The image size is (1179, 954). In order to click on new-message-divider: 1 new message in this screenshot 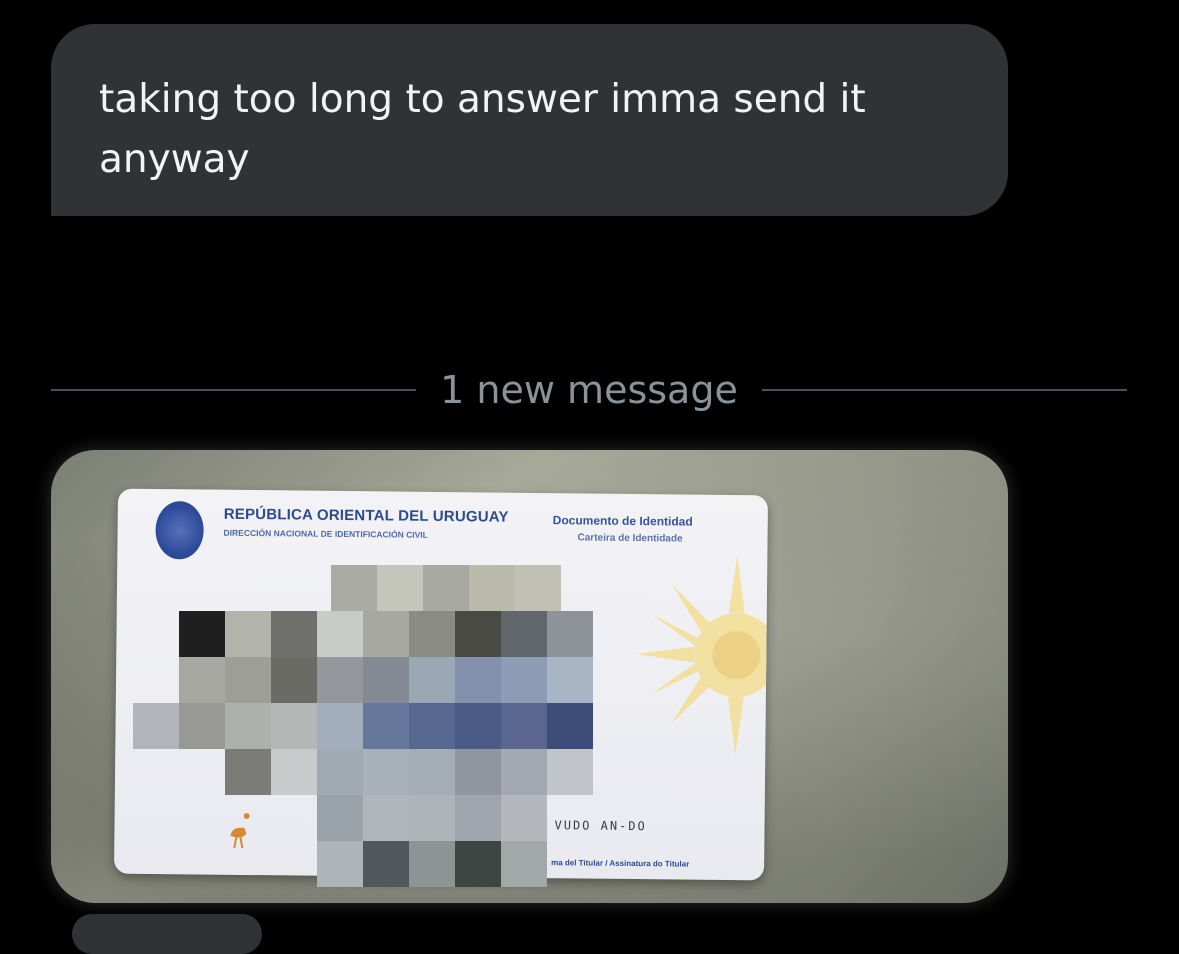, I will do `click(589, 390)`.